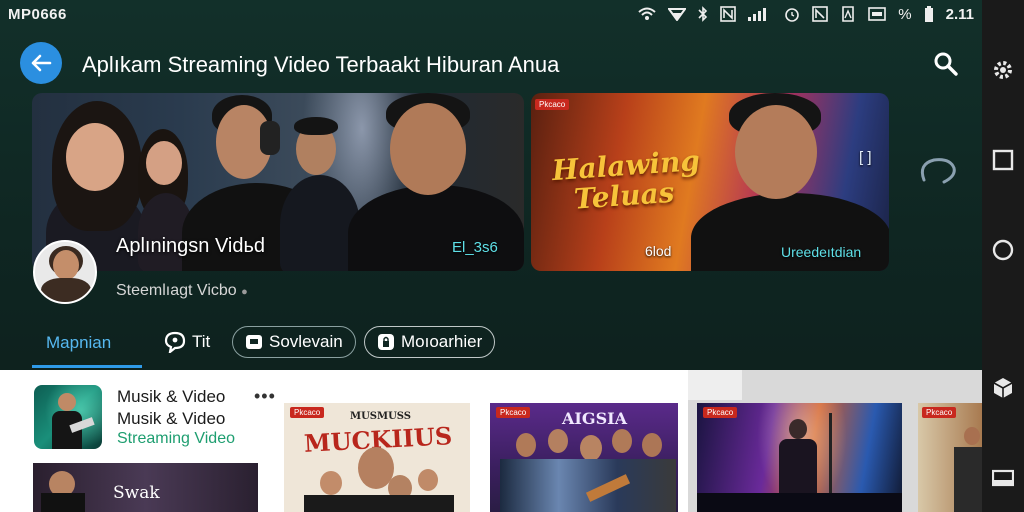 The width and height of the screenshot is (1024, 512). Describe the element at coordinates (68, 417) in the screenshot. I see `list-item-thumbnail` at that location.